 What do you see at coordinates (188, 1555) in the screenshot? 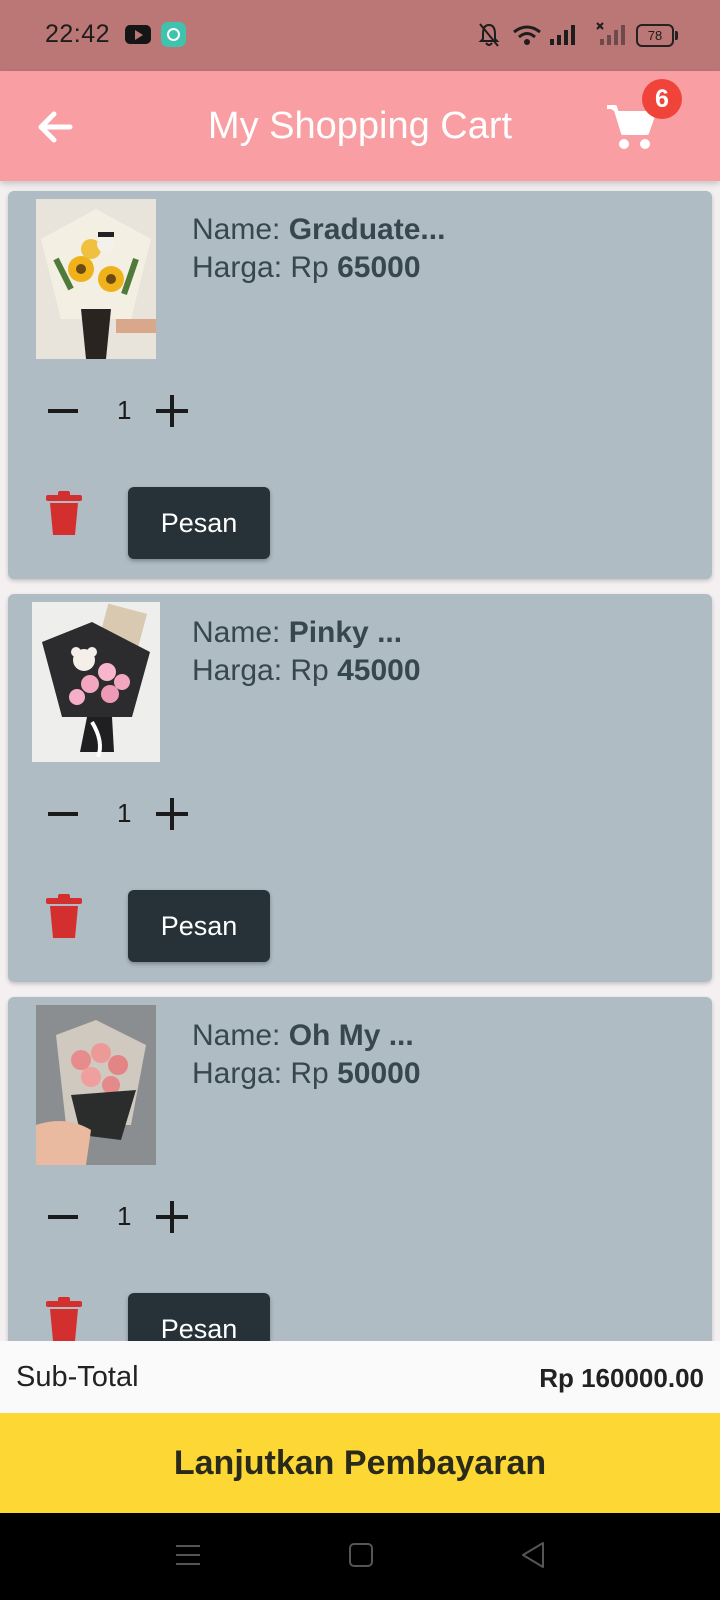
I see `recent-apps-icon` at bounding box center [188, 1555].